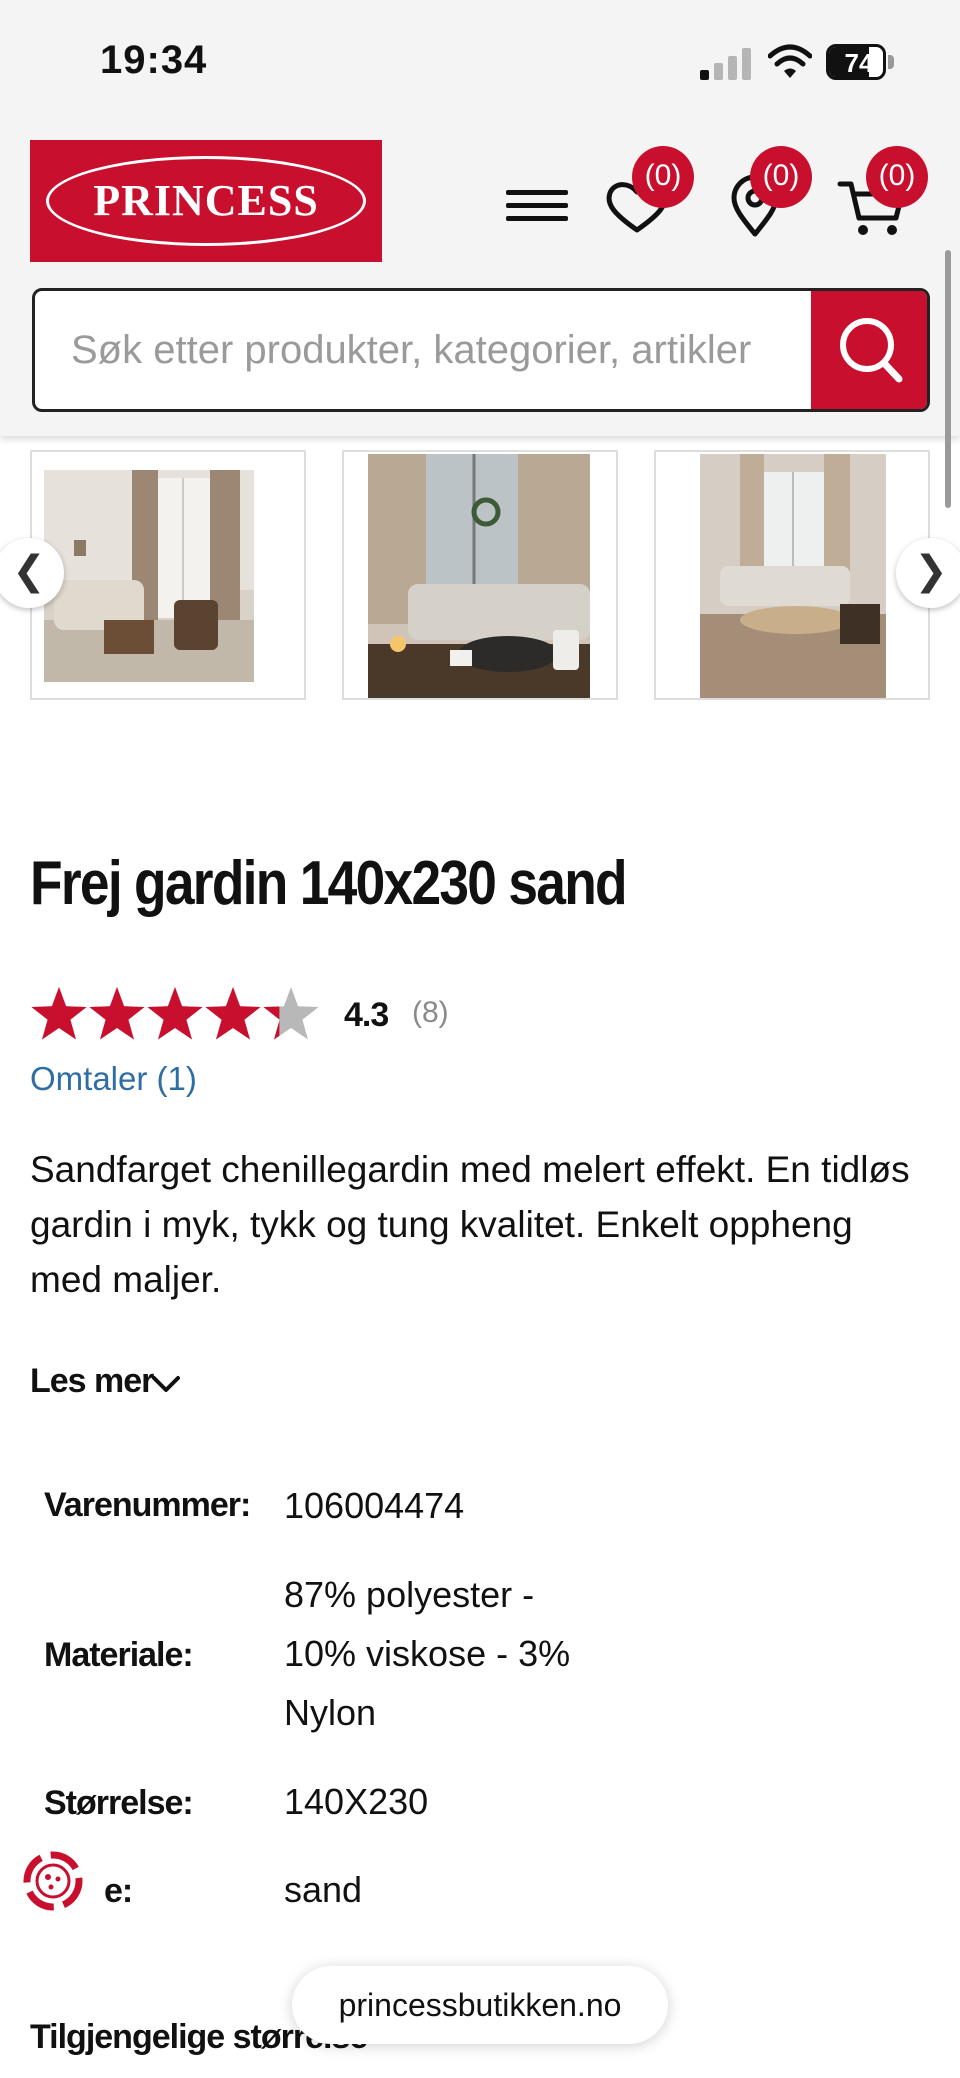 This screenshot has height=2078, width=960. What do you see at coordinates (790, 61) in the screenshot?
I see `wifi-icon` at bounding box center [790, 61].